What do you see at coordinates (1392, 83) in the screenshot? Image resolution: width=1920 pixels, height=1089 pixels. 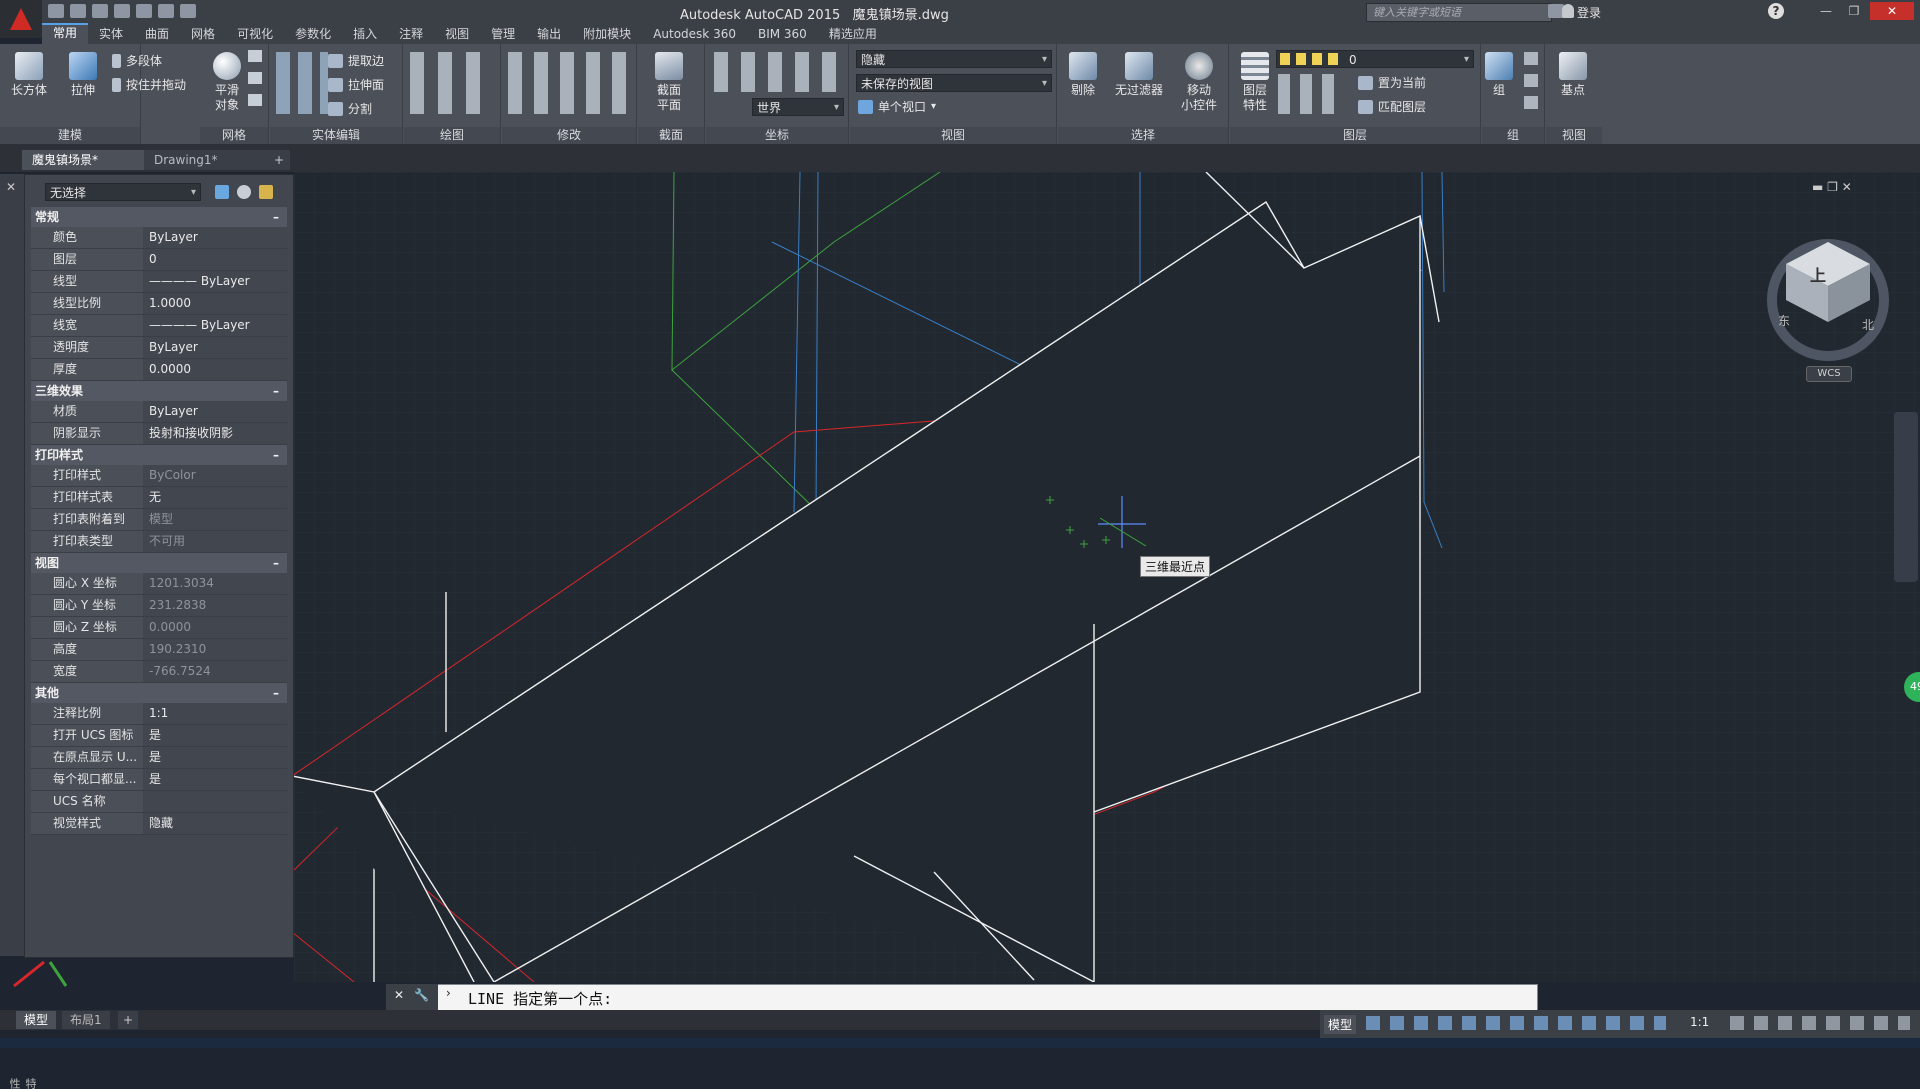 I see `set-current-layer-button: 置为当前` at bounding box center [1392, 83].